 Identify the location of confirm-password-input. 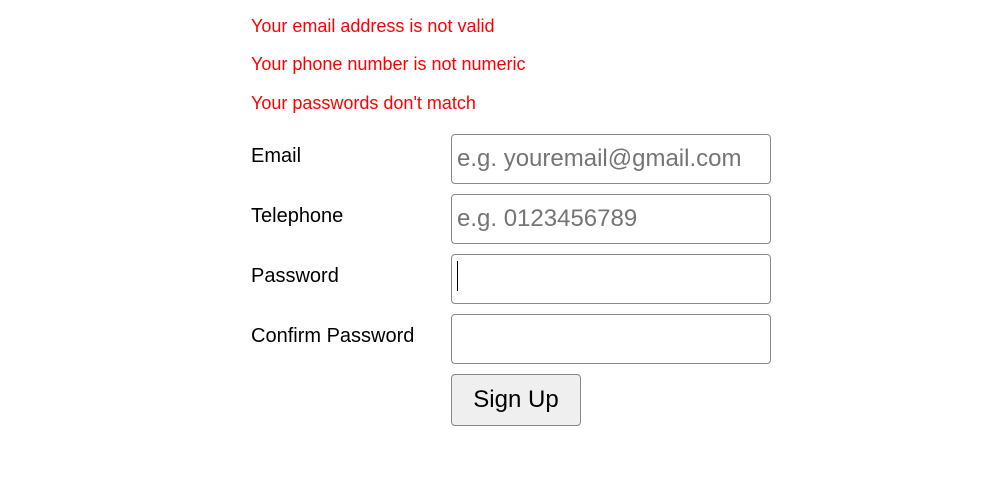
(611, 339).